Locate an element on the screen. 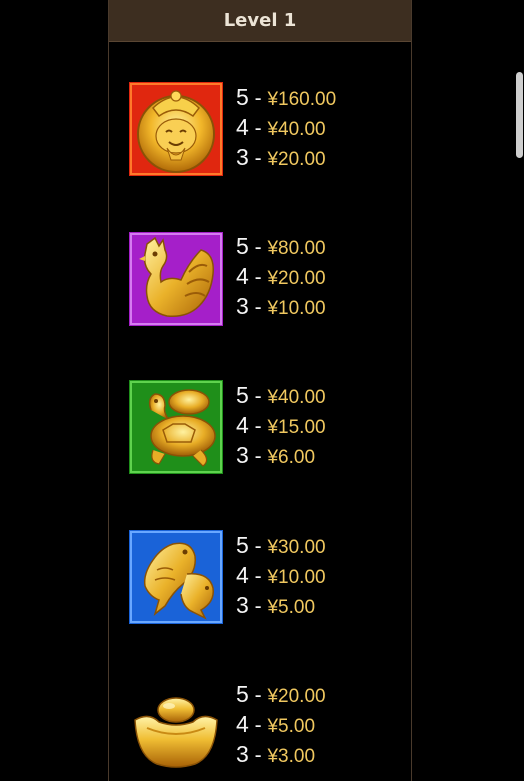 The width and height of the screenshot is (524, 781). payout-amount: ¥15.00 is located at coordinates (296, 427).